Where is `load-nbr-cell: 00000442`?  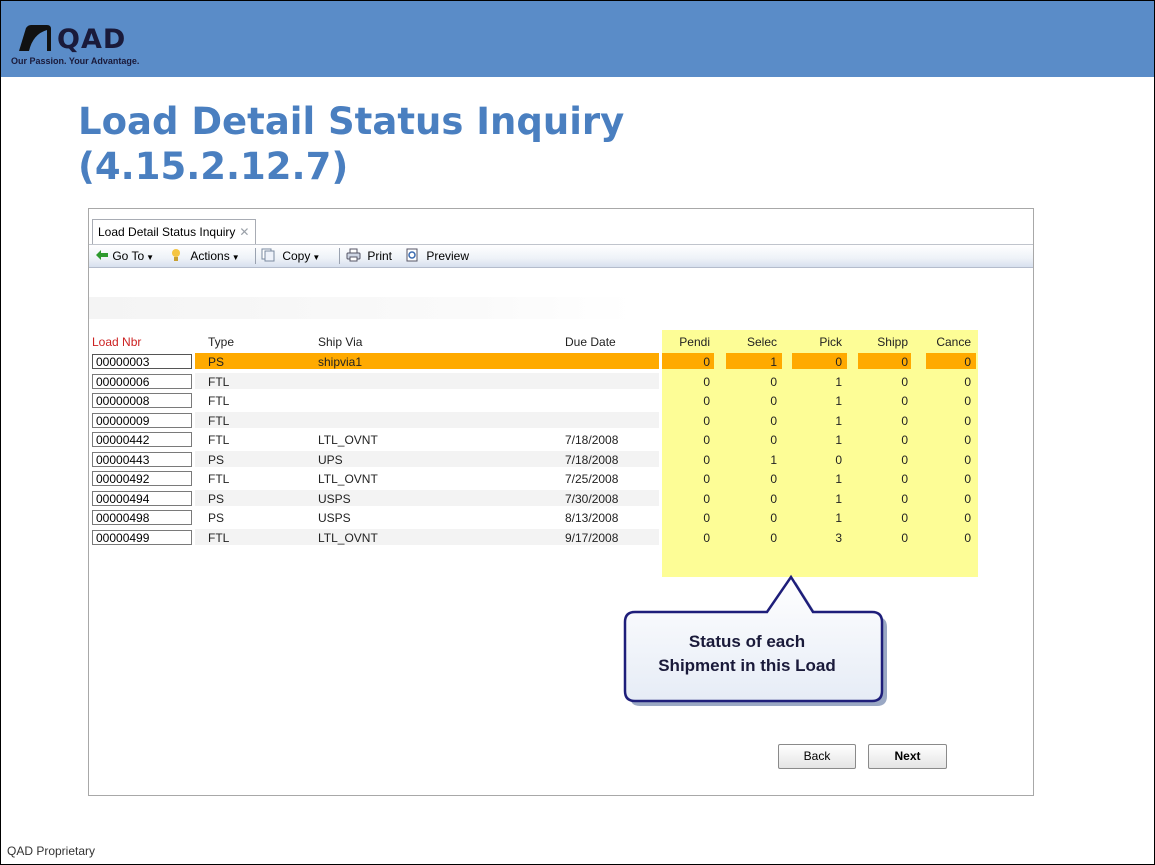
load-nbr-cell: 00000442 is located at coordinates (142, 439).